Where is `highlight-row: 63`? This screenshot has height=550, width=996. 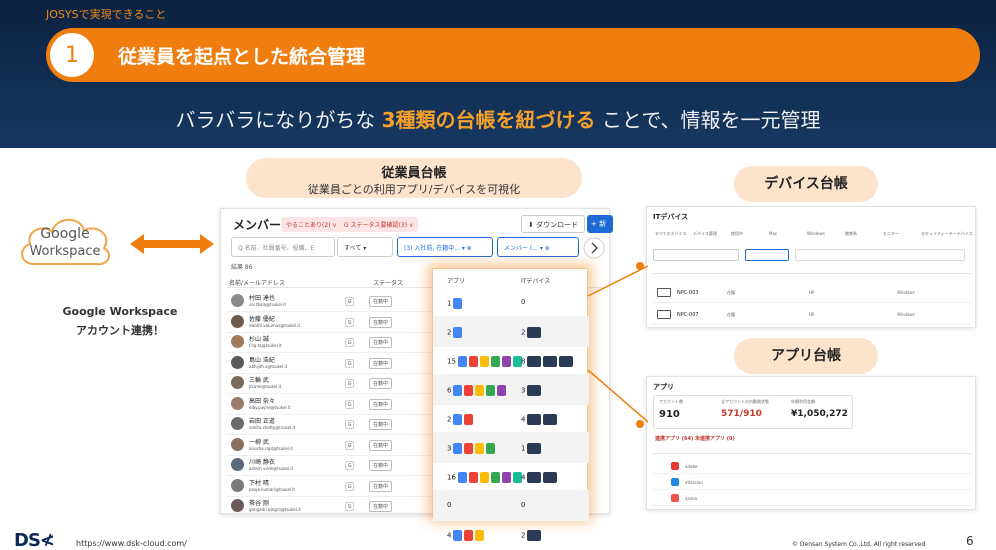
highlight-row: 63 is located at coordinates (511, 389).